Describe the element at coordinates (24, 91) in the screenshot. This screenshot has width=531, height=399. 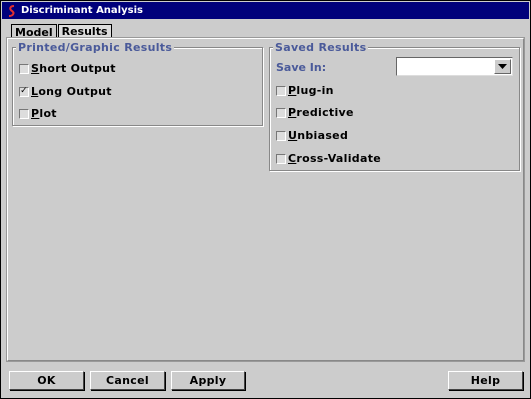
I see `long-output-check: ✓` at that location.